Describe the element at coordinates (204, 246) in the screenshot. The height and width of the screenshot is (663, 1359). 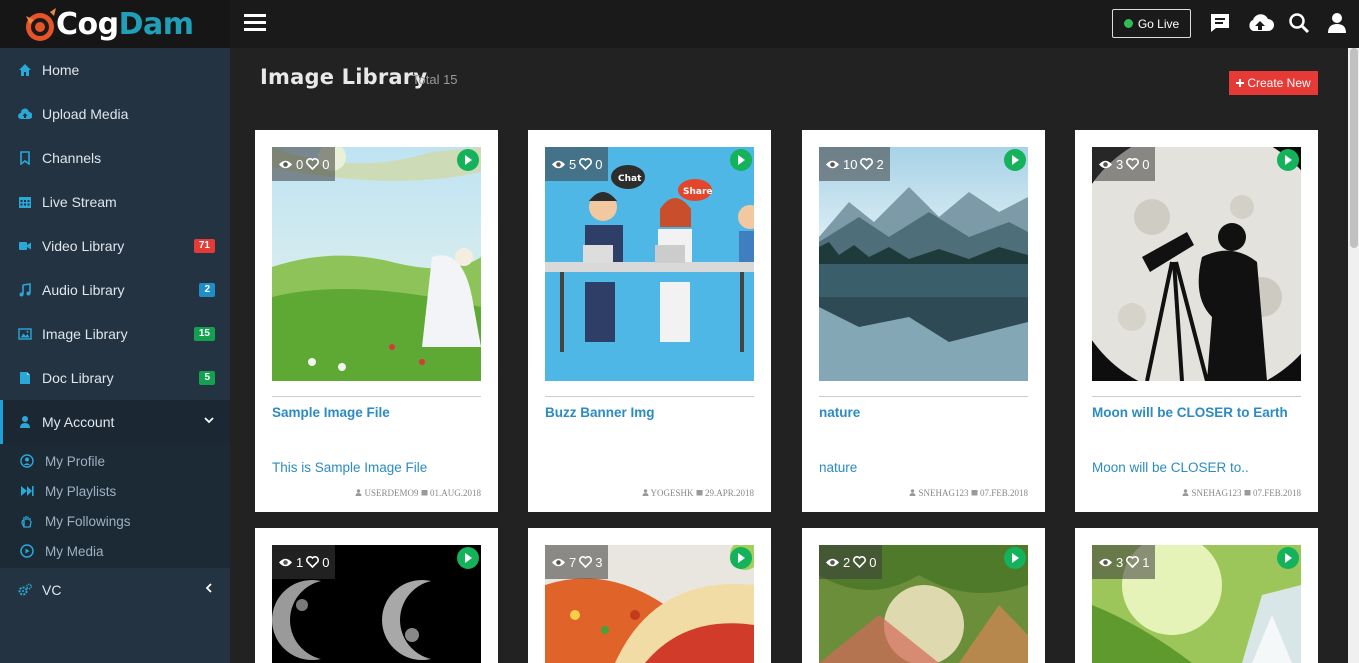
I see `count-badge: 71` at that location.